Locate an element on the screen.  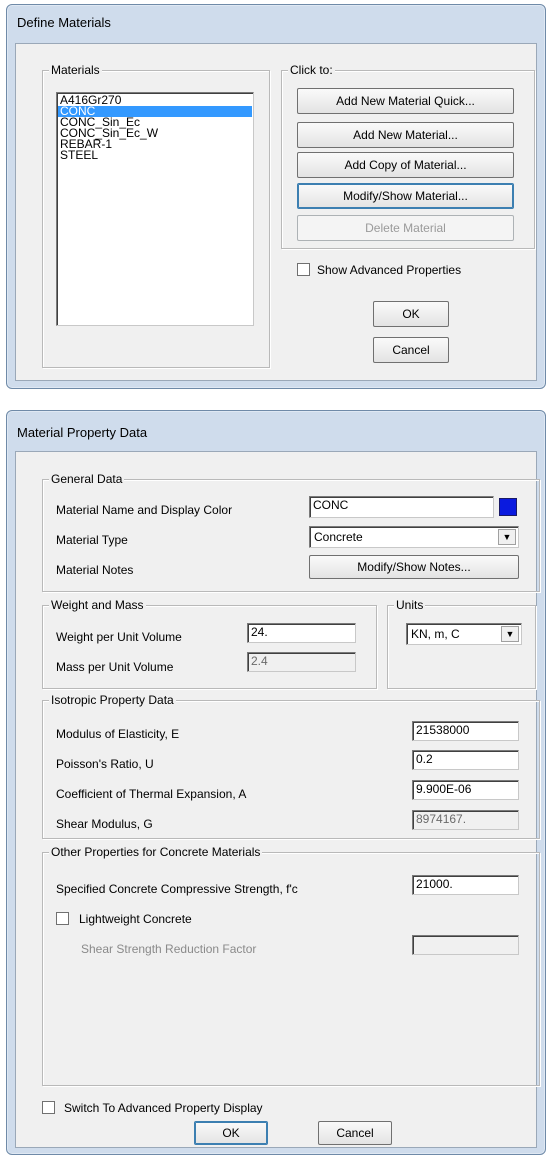
shear-strength-factor-field is located at coordinates (465, 945).